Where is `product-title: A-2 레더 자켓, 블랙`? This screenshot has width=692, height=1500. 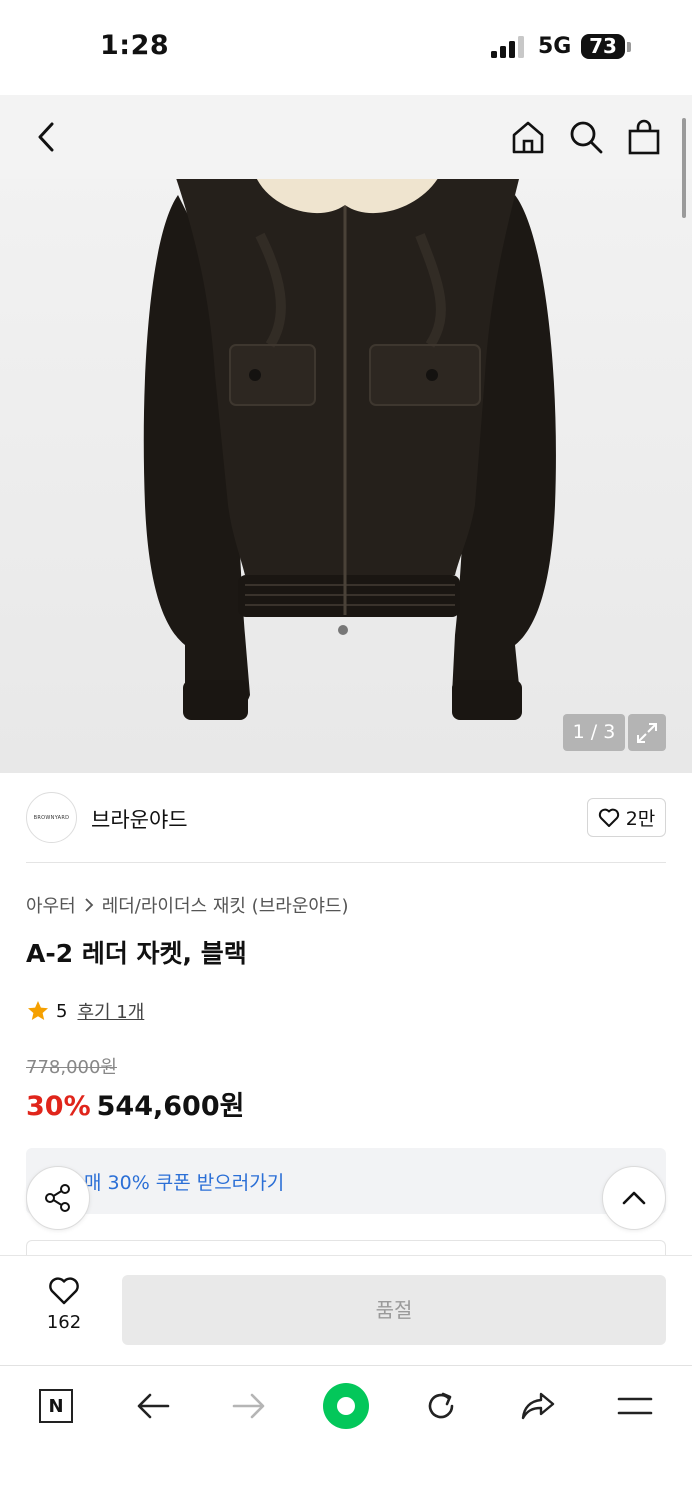
product-title: A-2 레더 자켓, 블랙 is located at coordinates (136, 953).